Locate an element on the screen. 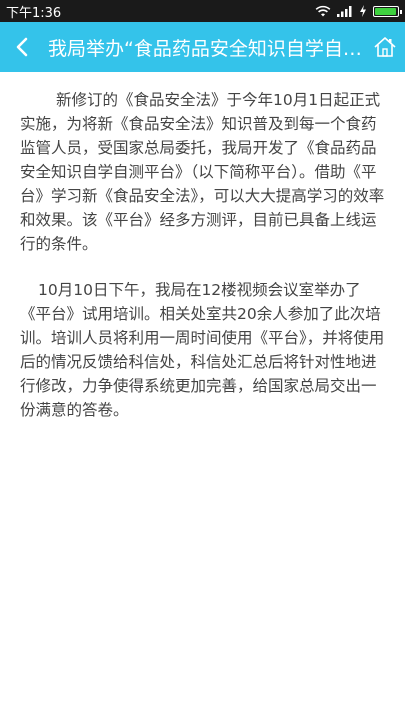 This screenshot has width=405, height=720. home-icon is located at coordinates (385, 47).